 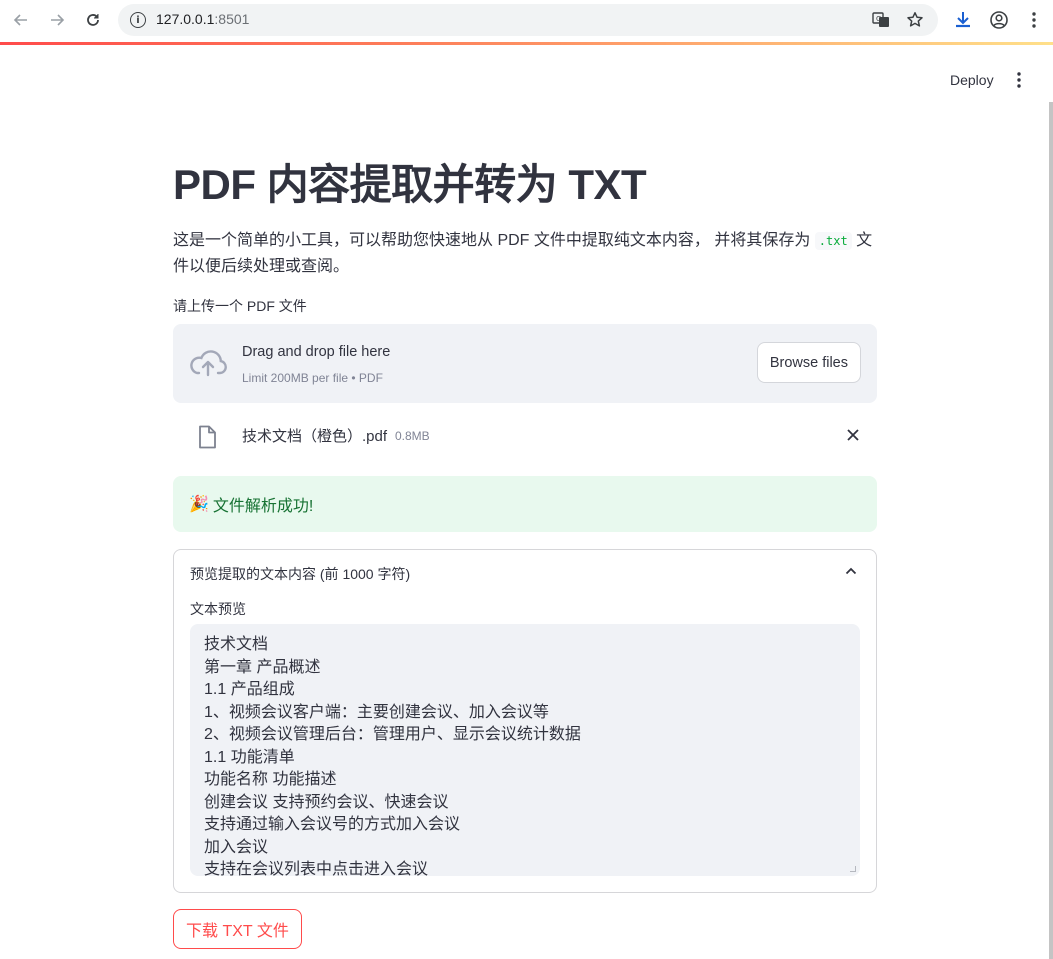 What do you see at coordinates (963, 20) in the screenshot?
I see `download-icon` at bounding box center [963, 20].